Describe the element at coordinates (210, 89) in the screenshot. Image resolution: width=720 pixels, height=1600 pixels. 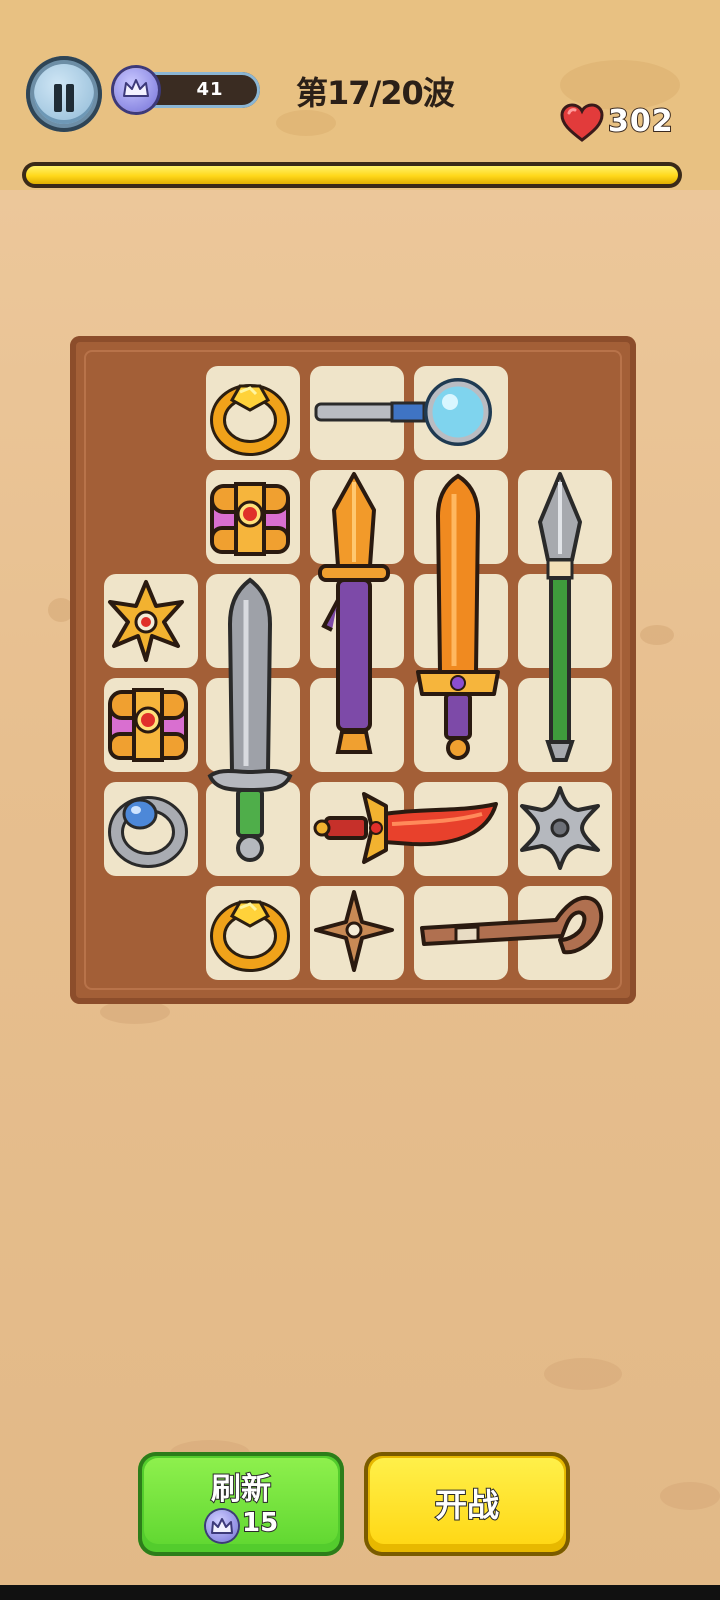
I see `gem-count: 41` at that location.